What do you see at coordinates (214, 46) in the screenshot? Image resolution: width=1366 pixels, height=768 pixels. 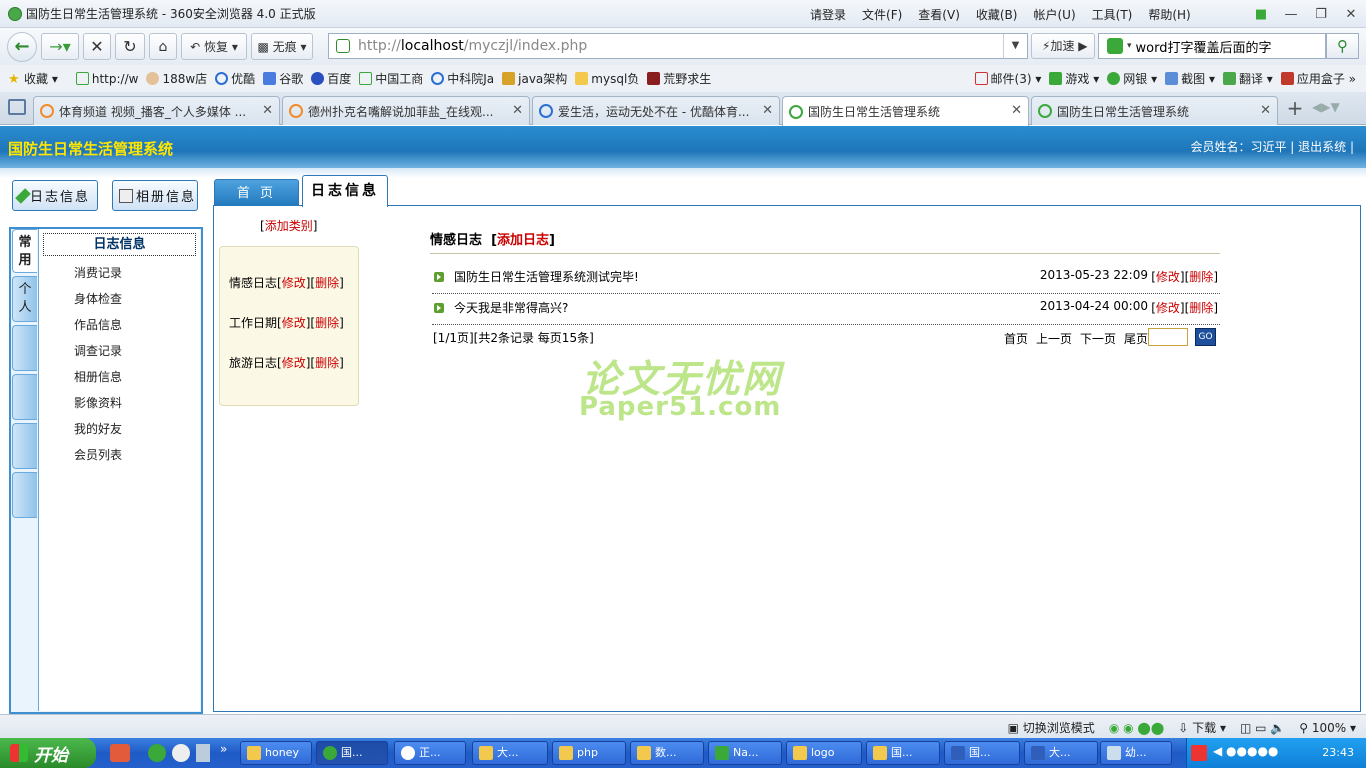 I see `restore-button: ↶ 恢复 ▾` at bounding box center [214, 46].